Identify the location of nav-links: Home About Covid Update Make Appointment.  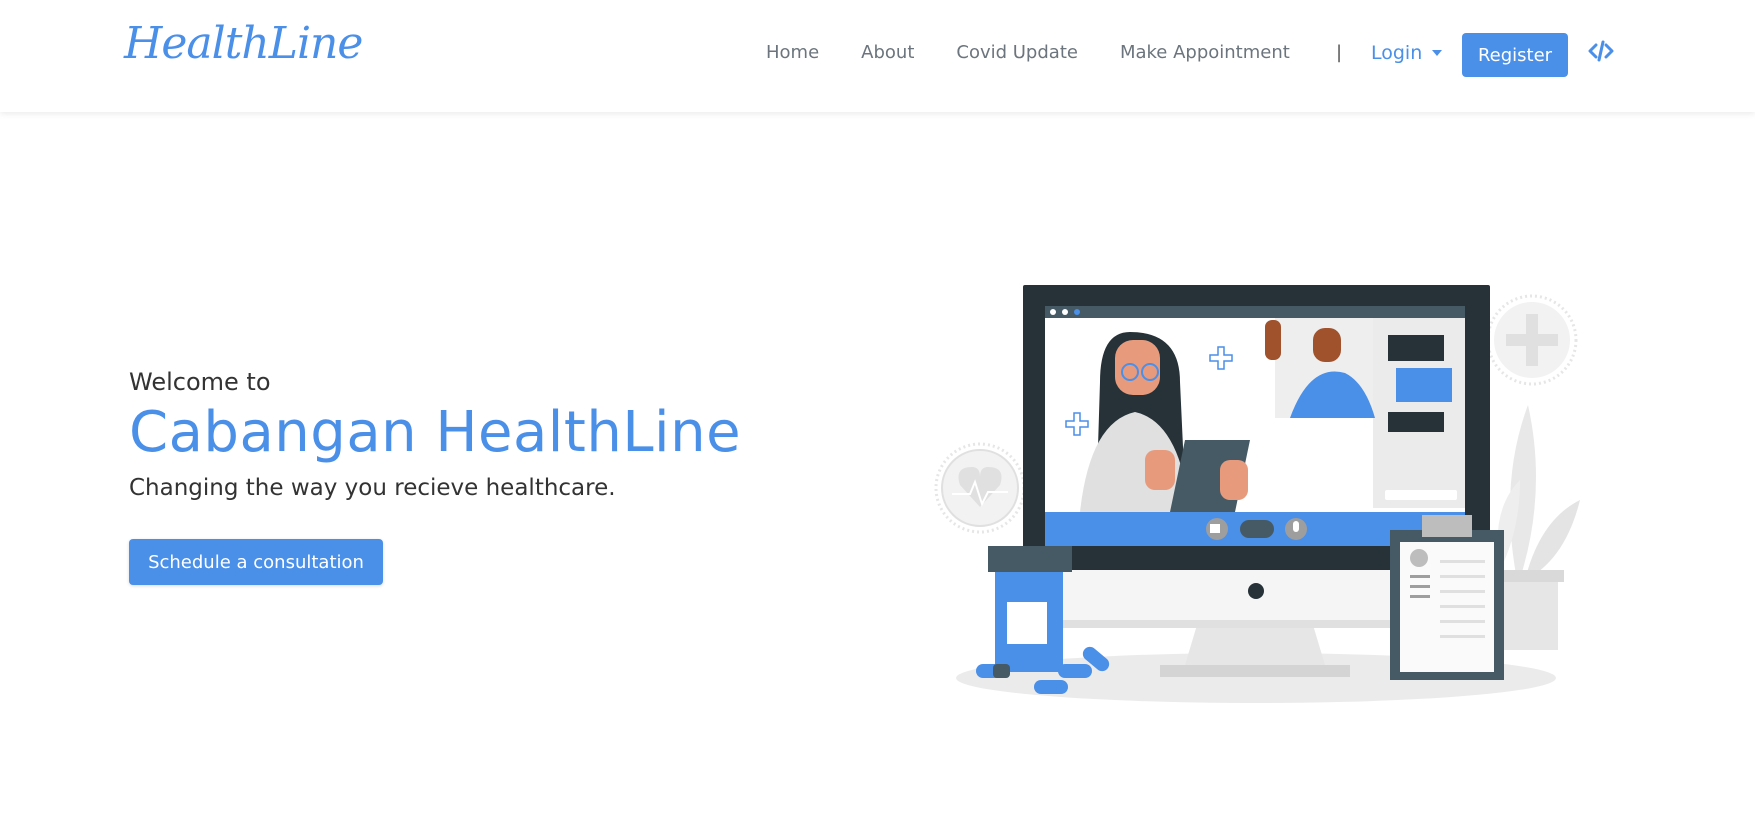
(1049, 52).